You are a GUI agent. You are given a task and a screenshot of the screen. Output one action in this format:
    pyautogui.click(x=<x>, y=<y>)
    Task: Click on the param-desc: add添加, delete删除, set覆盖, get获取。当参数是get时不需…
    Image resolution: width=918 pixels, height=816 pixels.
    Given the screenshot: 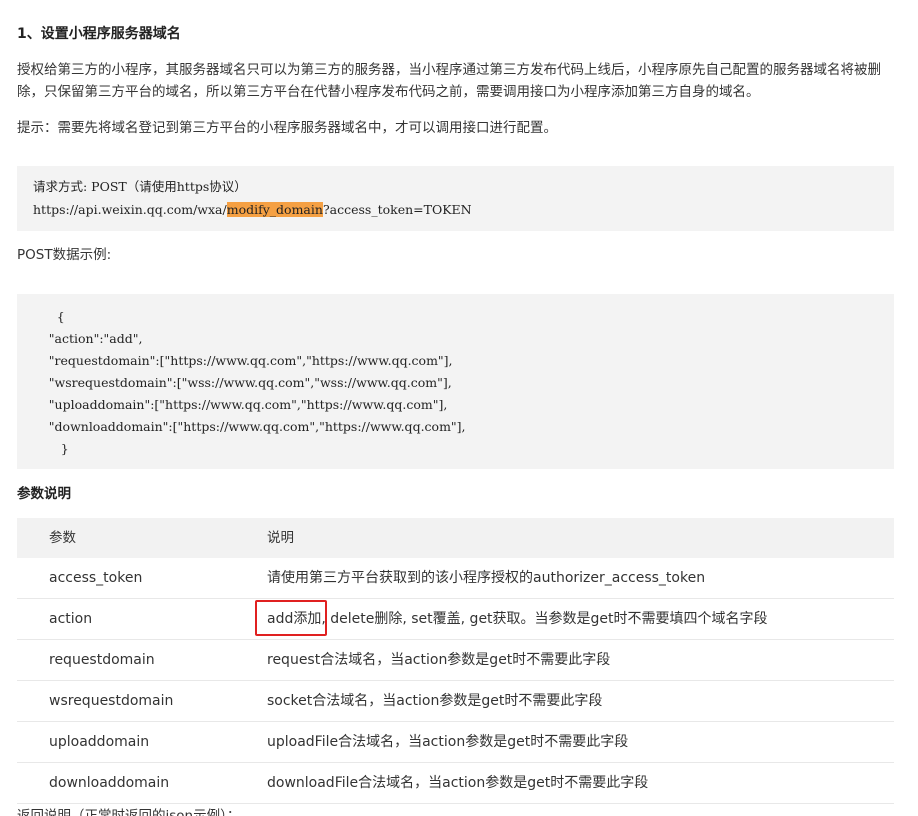 What is the action you would take?
    pyautogui.click(x=517, y=619)
    